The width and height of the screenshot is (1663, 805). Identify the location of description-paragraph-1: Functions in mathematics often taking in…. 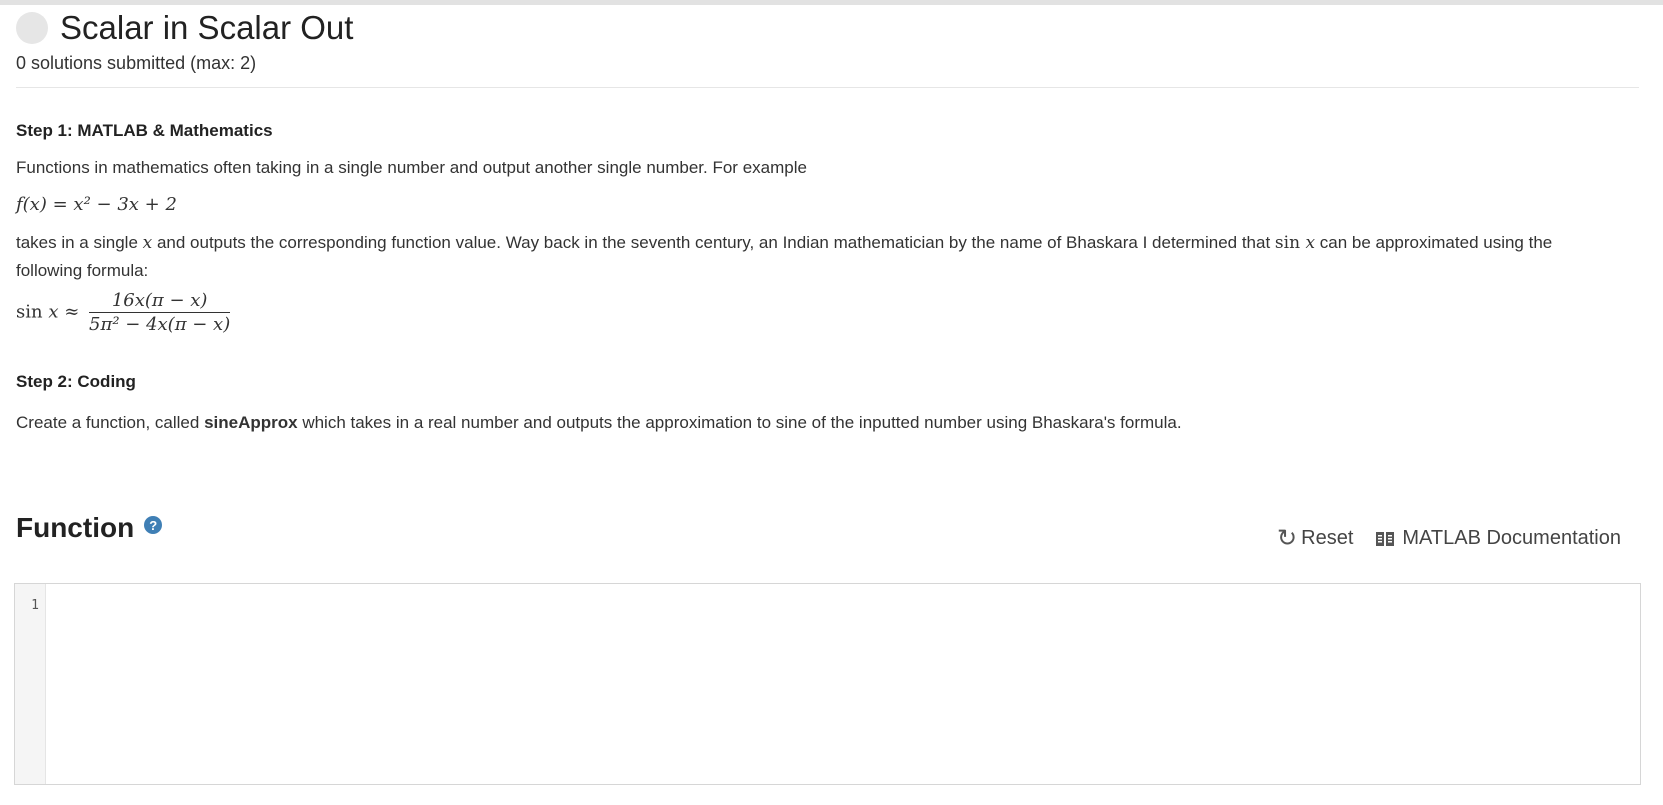
(411, 167).